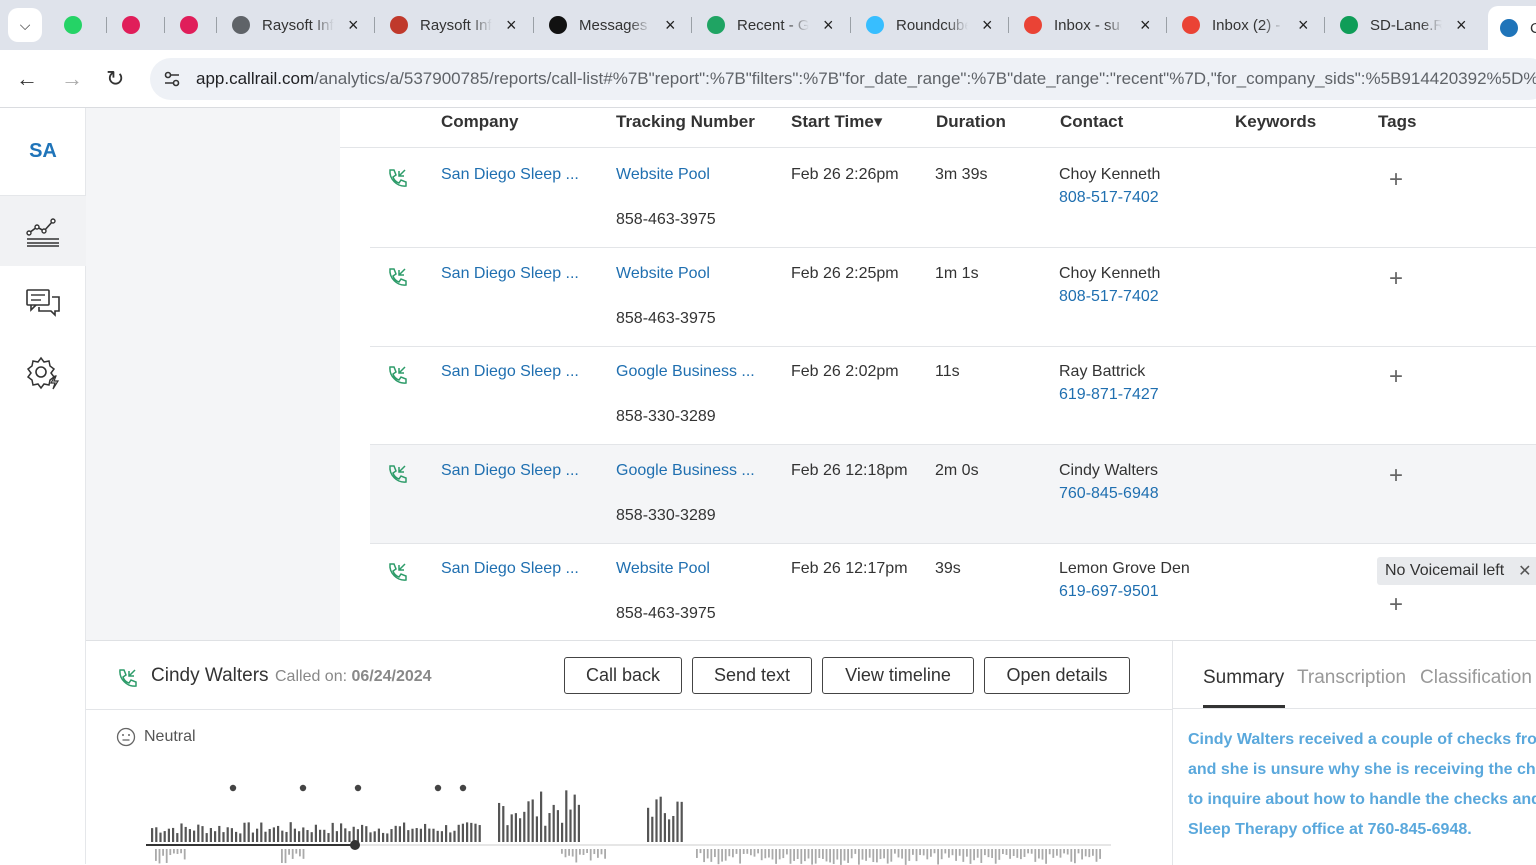 The height and width of the screenshot is (865, 1536). What do you see at coordinates (213, 374) in the screenshot?
I see `filter-panel-background` at bounding box center [213, 374].